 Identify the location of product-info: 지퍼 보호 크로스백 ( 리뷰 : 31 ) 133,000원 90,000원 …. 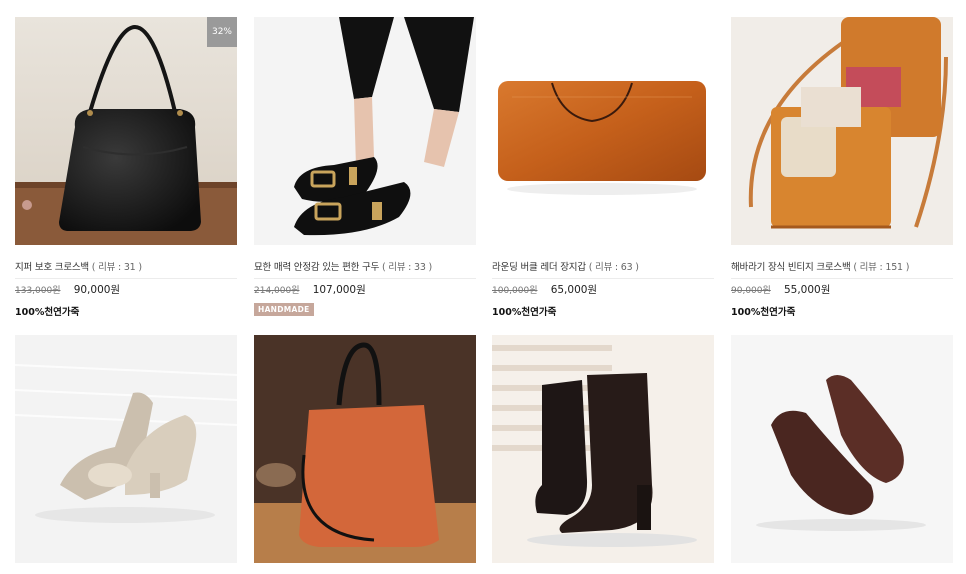
(126, 288).